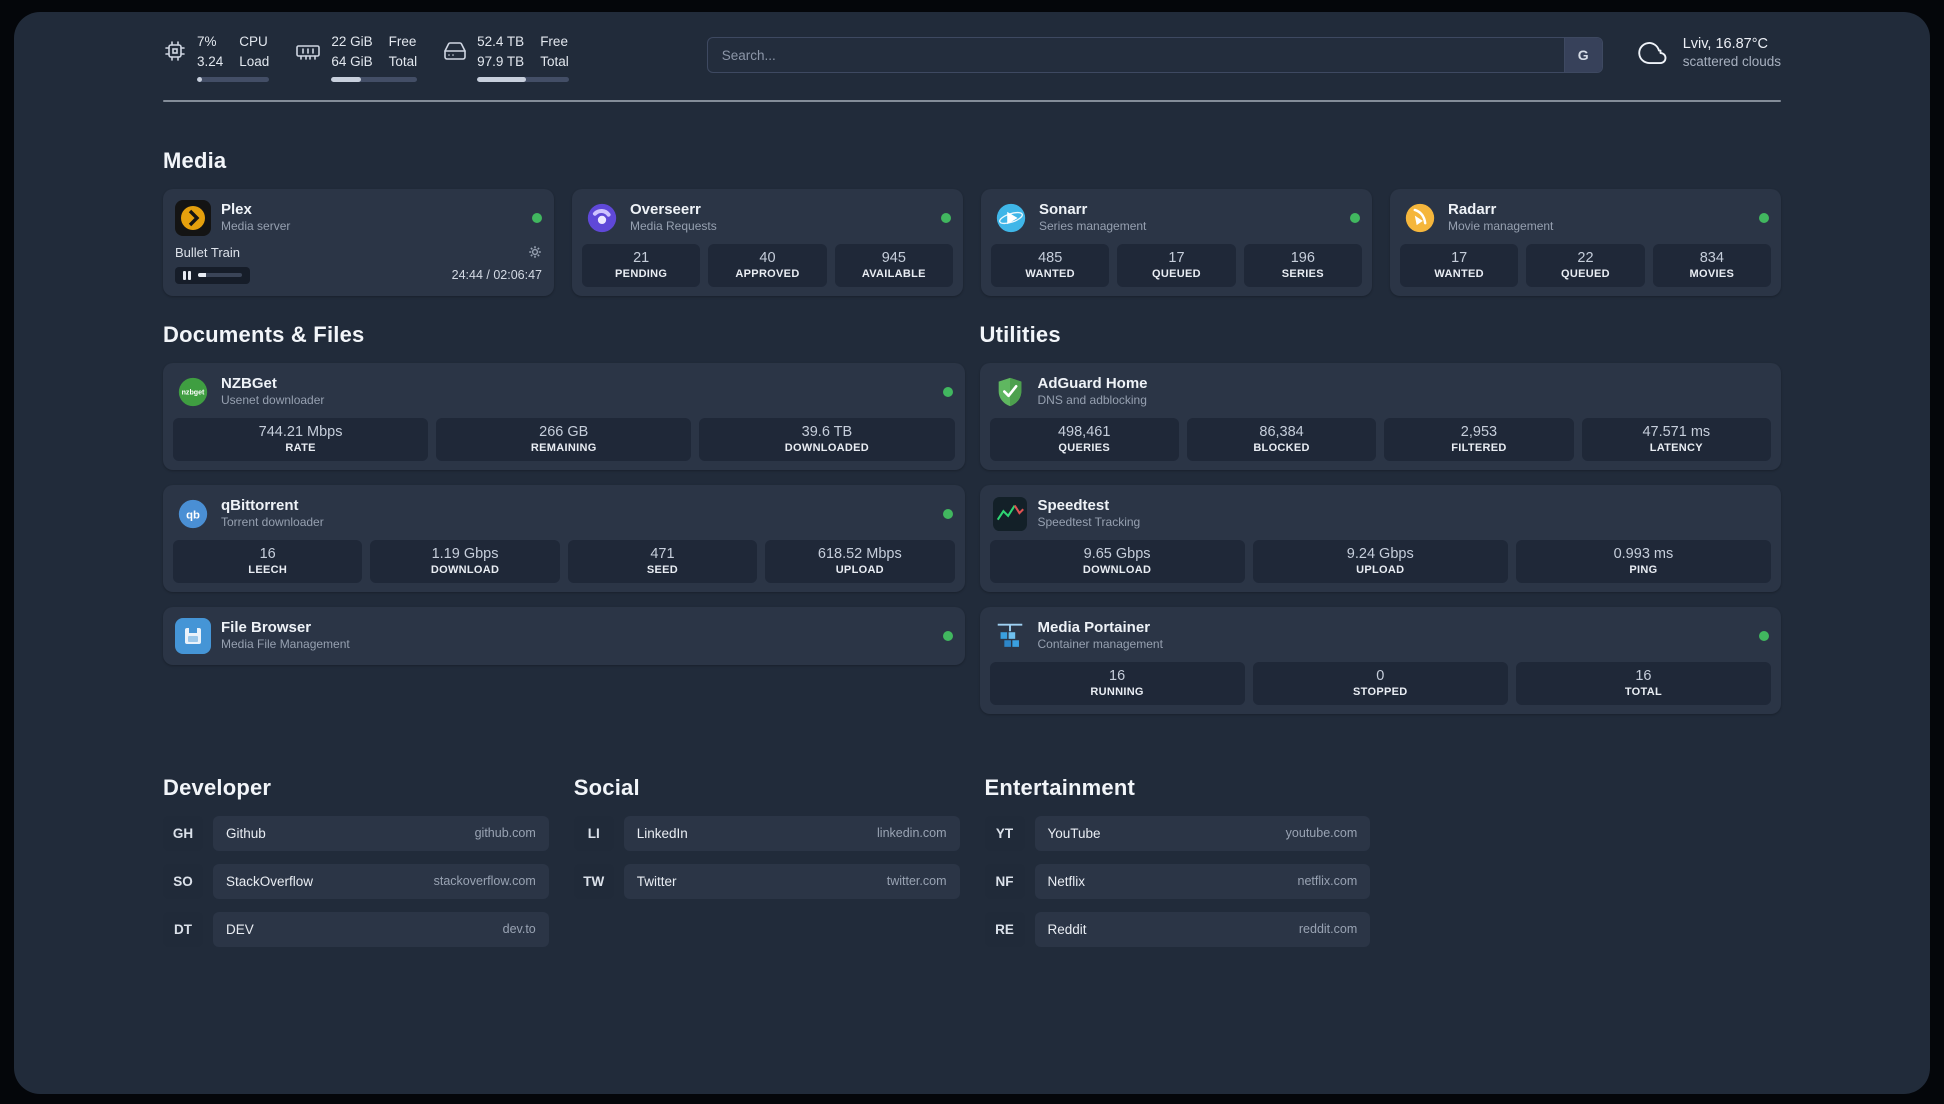 The width and height of the screenshot is (1944, 1104). What do you see at coordinates (202, 275) in the screenshot?
I see `playback-progress-fill` at bounding box center [202, 275].